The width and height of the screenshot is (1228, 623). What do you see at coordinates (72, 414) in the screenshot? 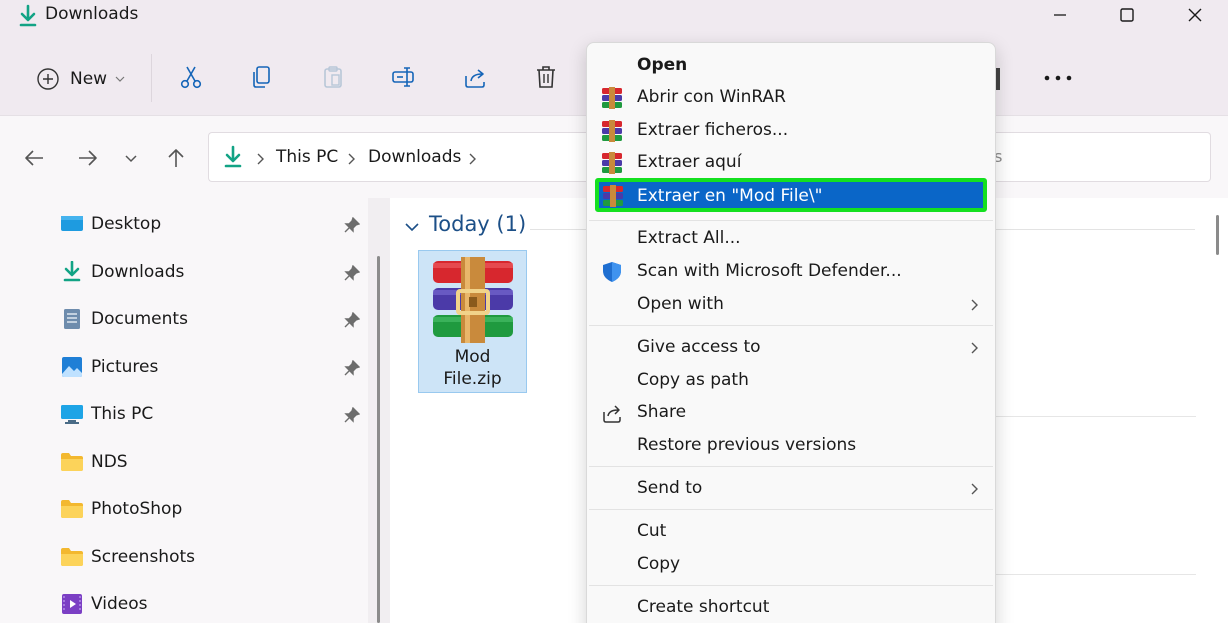
I see `monitor-icon` at bounding box center [72, 414].